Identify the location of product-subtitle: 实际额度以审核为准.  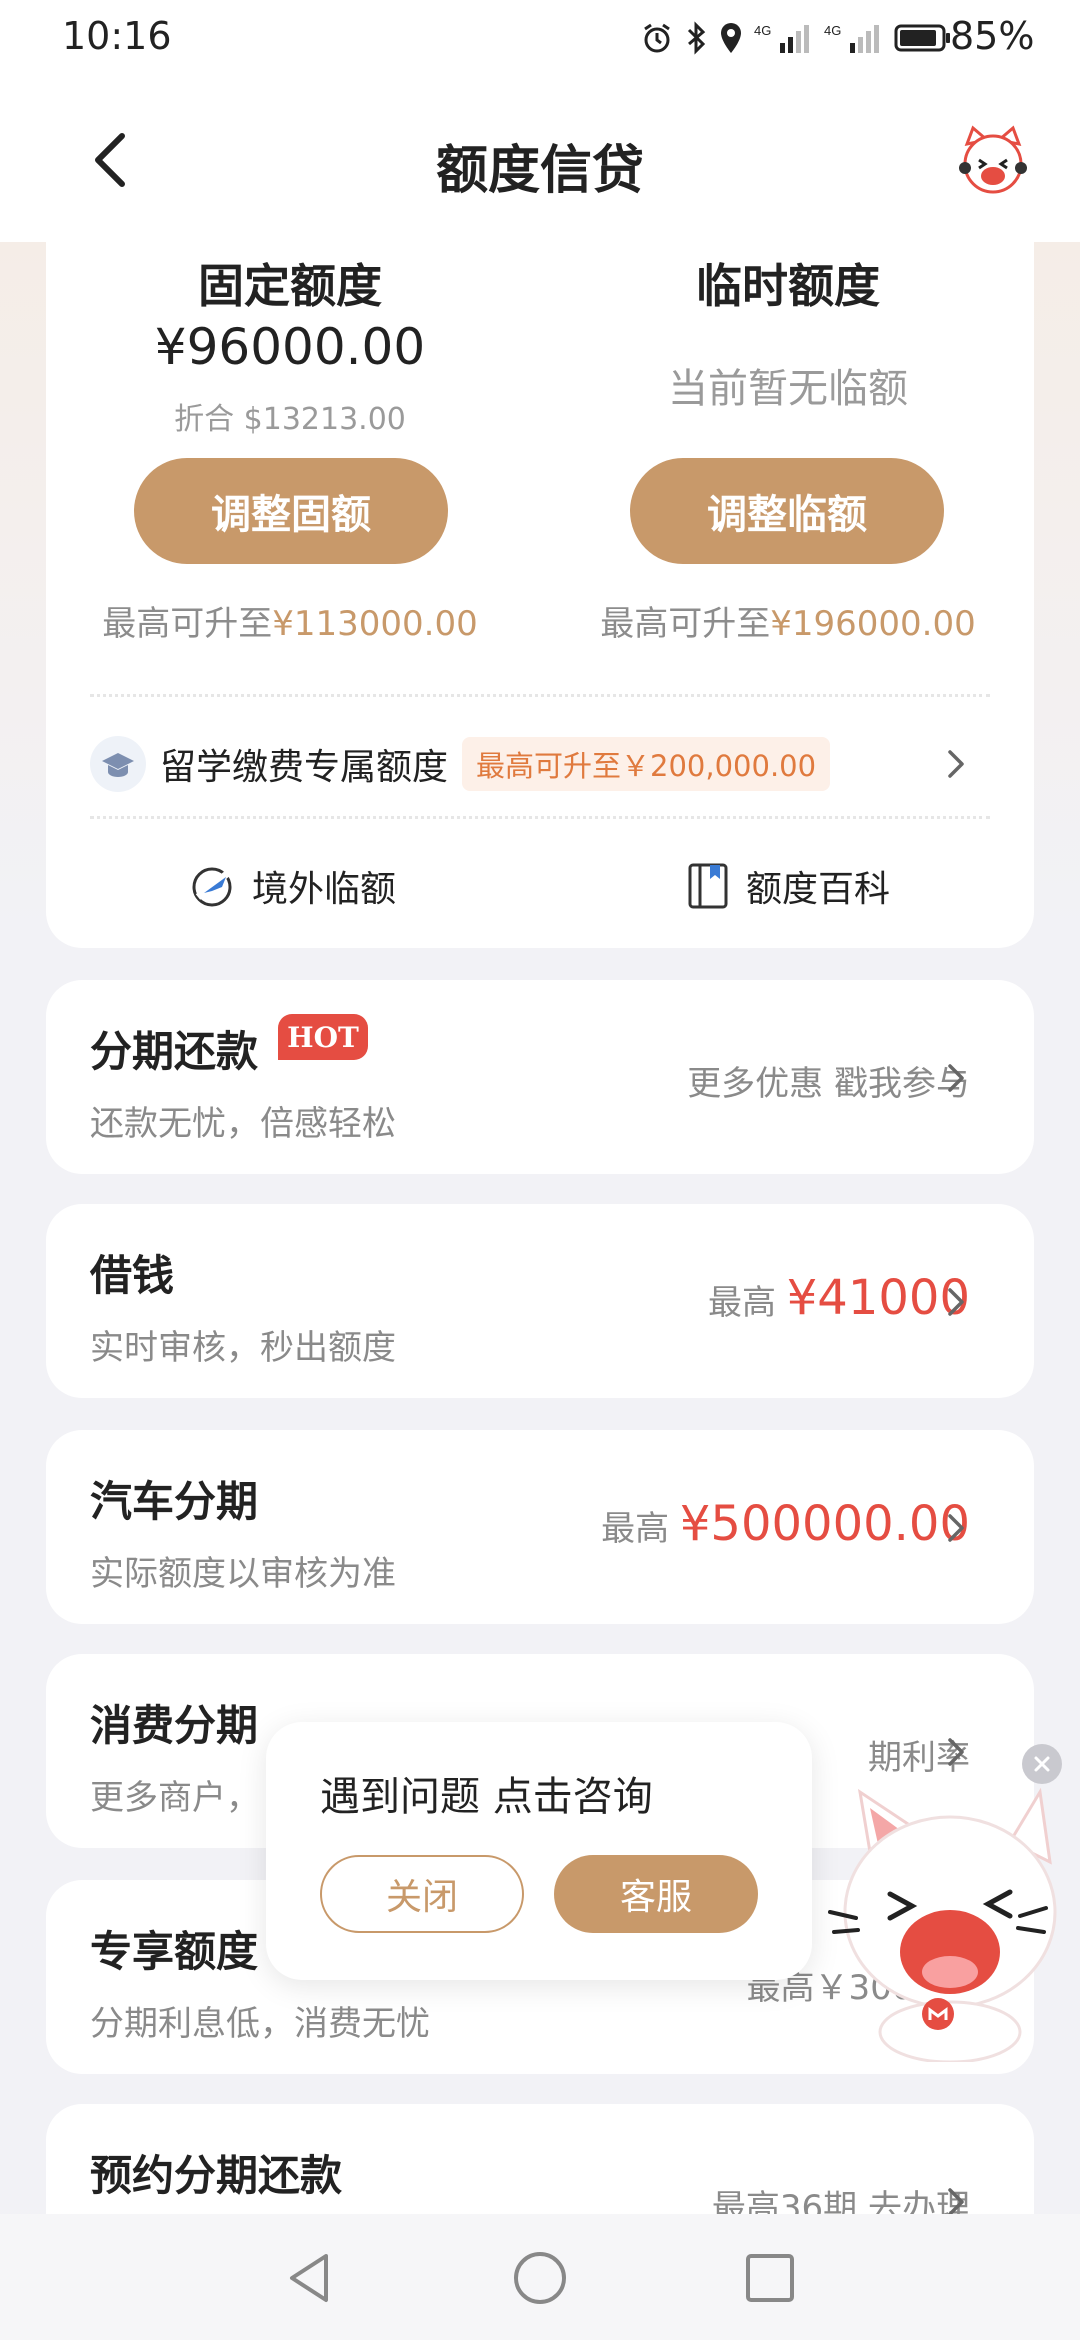
(243, 1574).